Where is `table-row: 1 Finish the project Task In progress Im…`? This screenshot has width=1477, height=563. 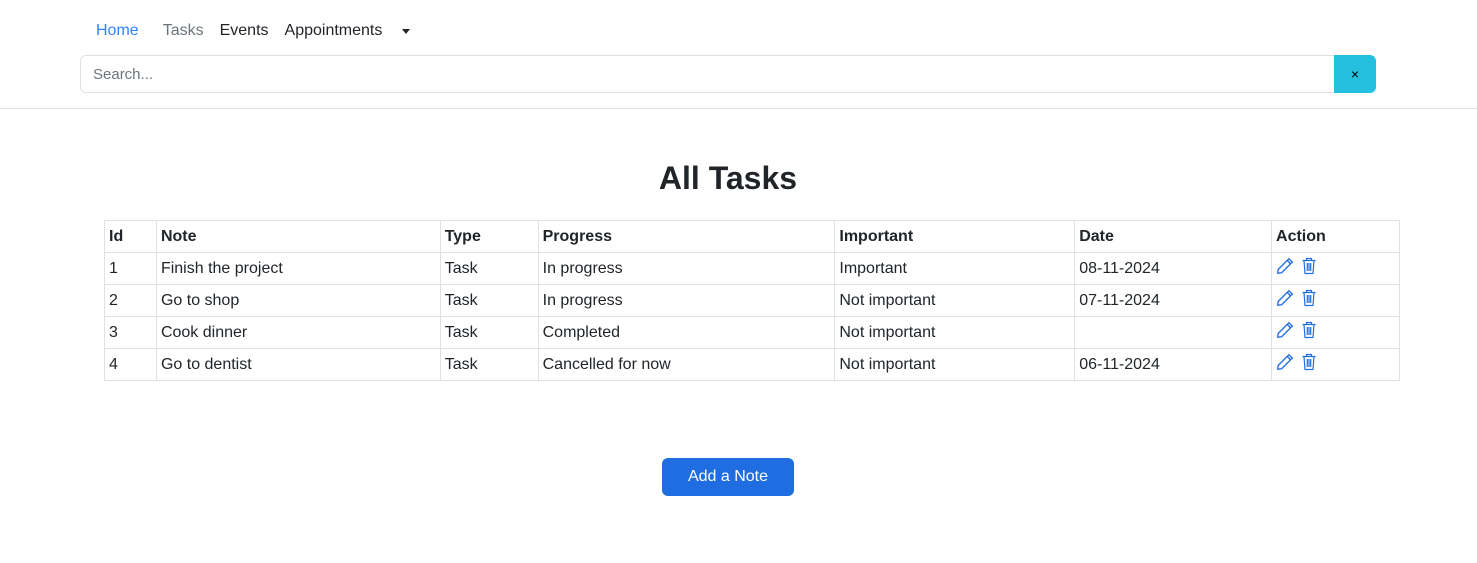
table-row: 1 Finish the project Task In progress Im… is located at coordinates (752, 268).